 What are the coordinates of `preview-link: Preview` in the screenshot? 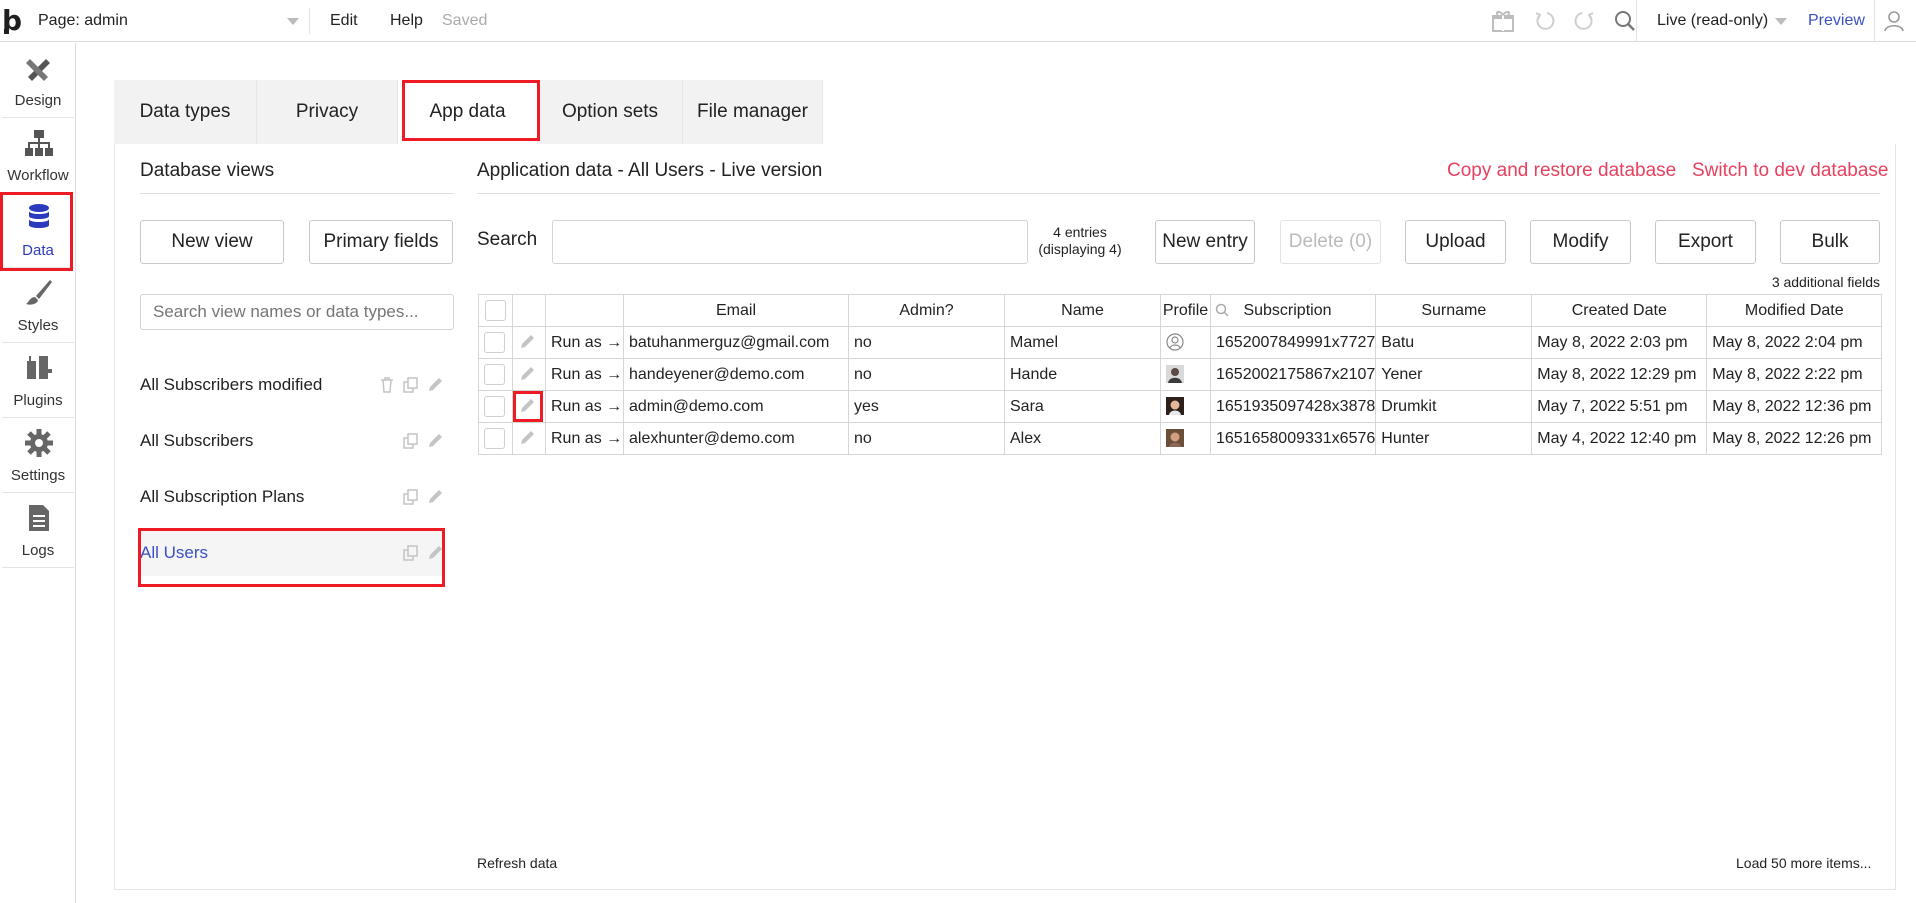 It's located at (1836, 21).